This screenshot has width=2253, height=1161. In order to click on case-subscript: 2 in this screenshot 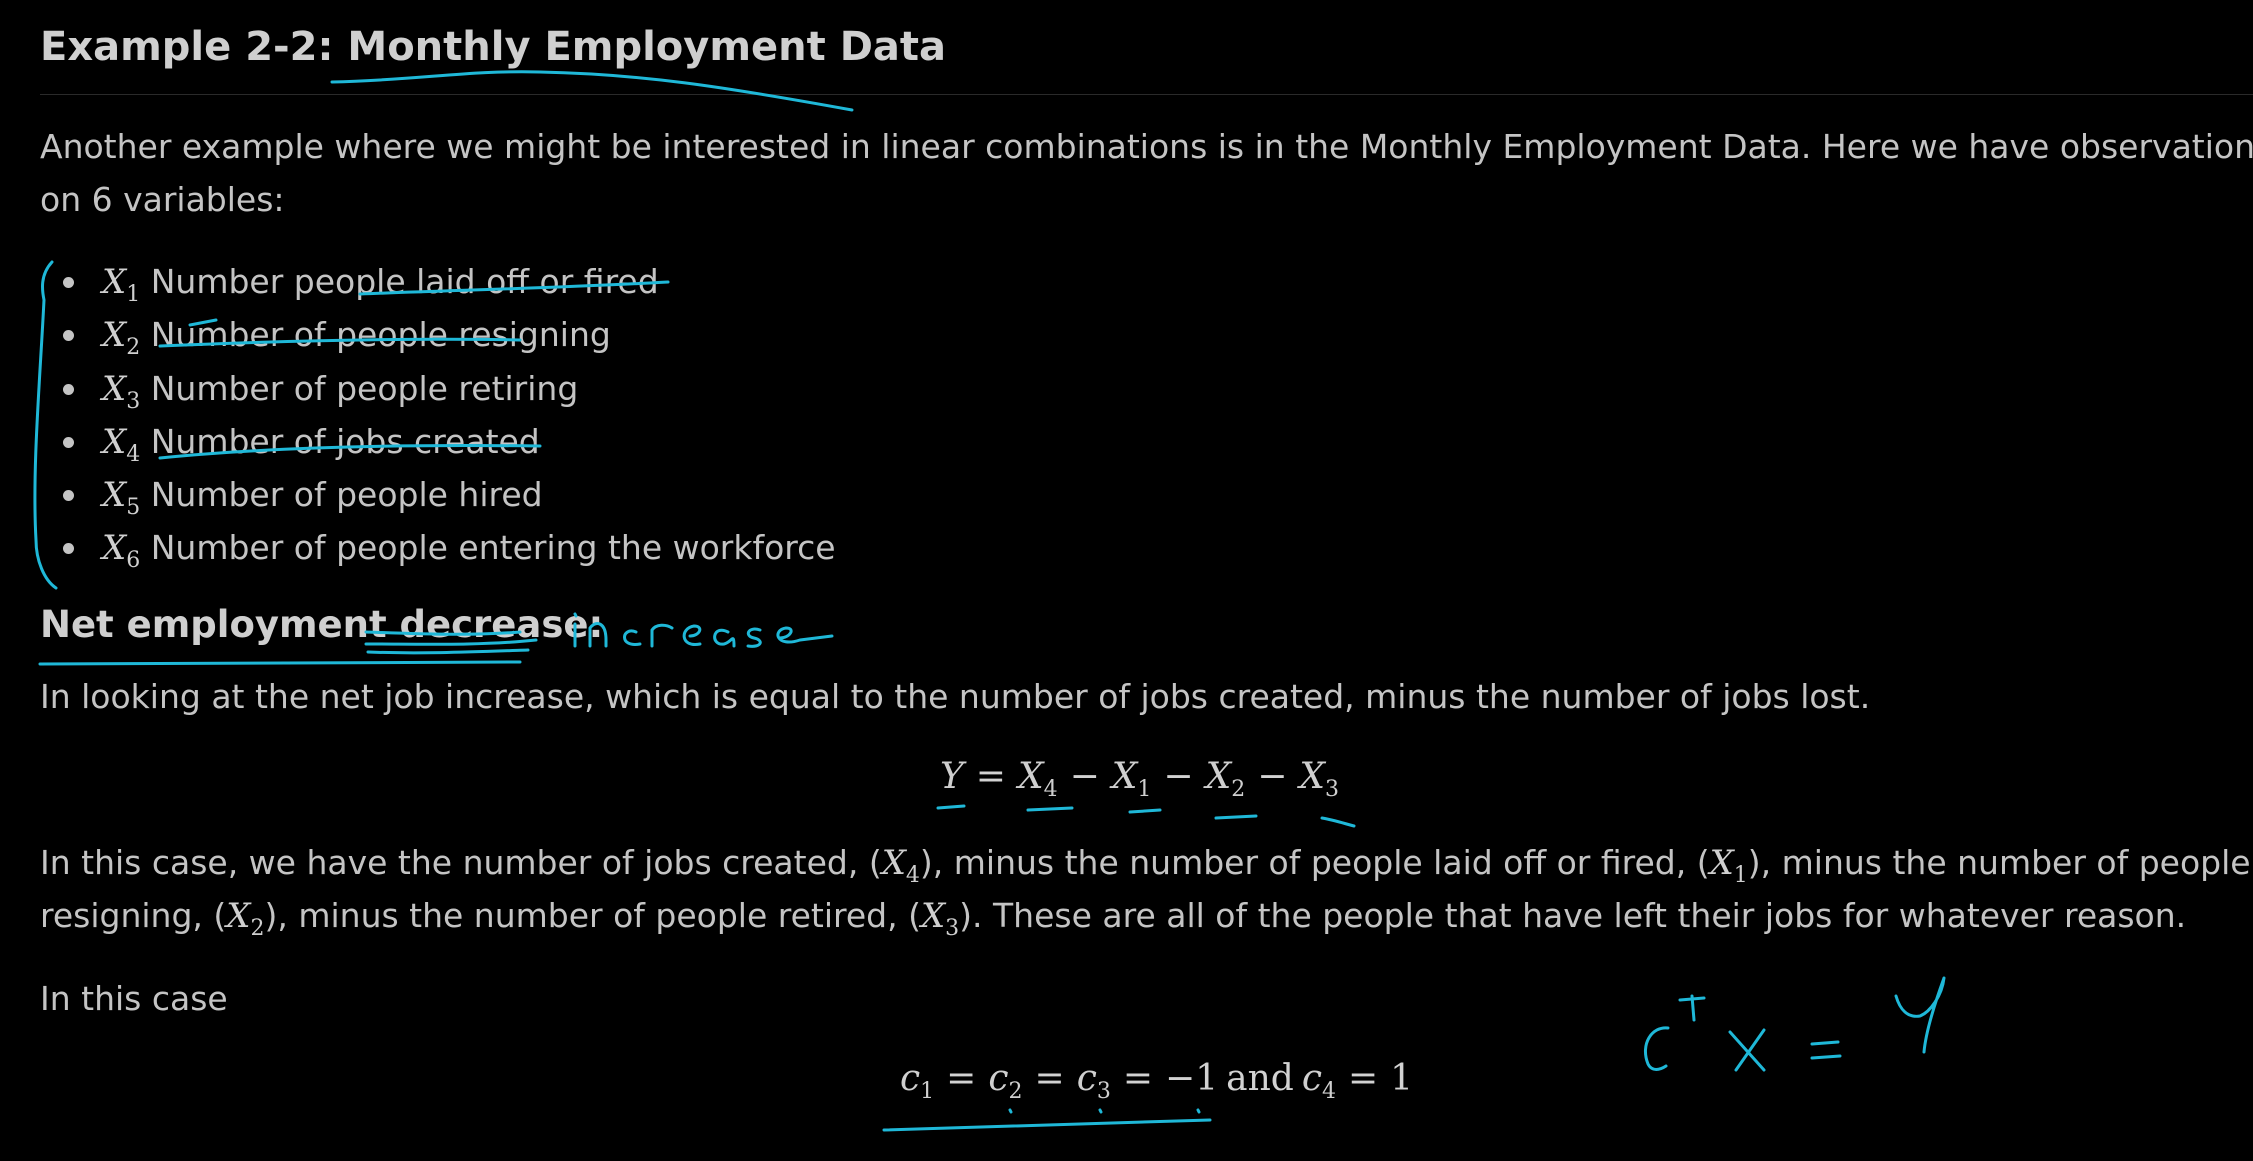, I will do `click(257, 928)`.